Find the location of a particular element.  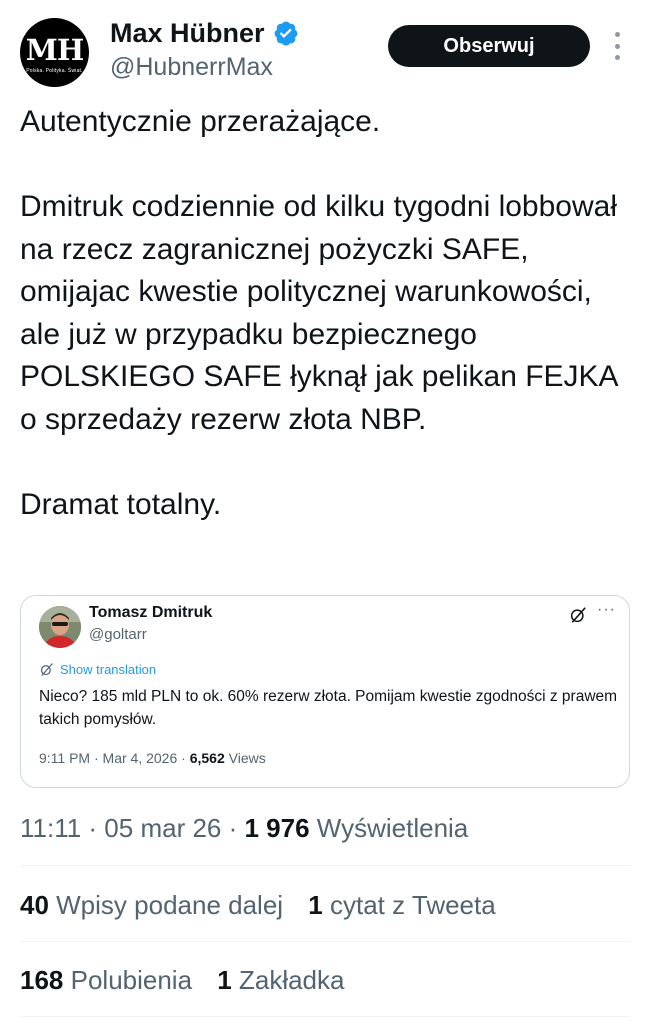

tweet-paragraph: Autentycznie przerażające. is located at coordinates (200, 121).